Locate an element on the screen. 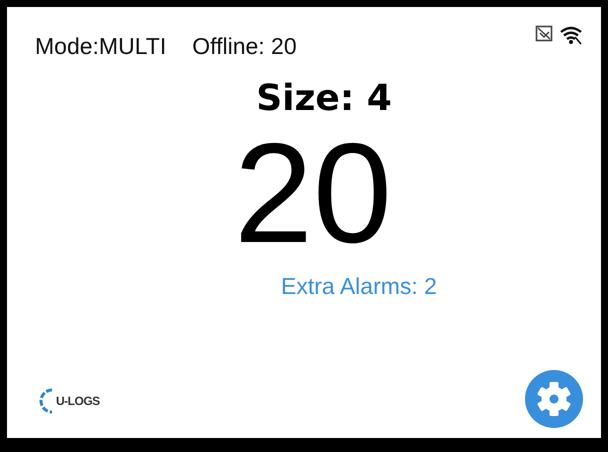 This screenshot has width=608, height=452. mode-label: Mode:MULTI is located at coordinates (100, 46).